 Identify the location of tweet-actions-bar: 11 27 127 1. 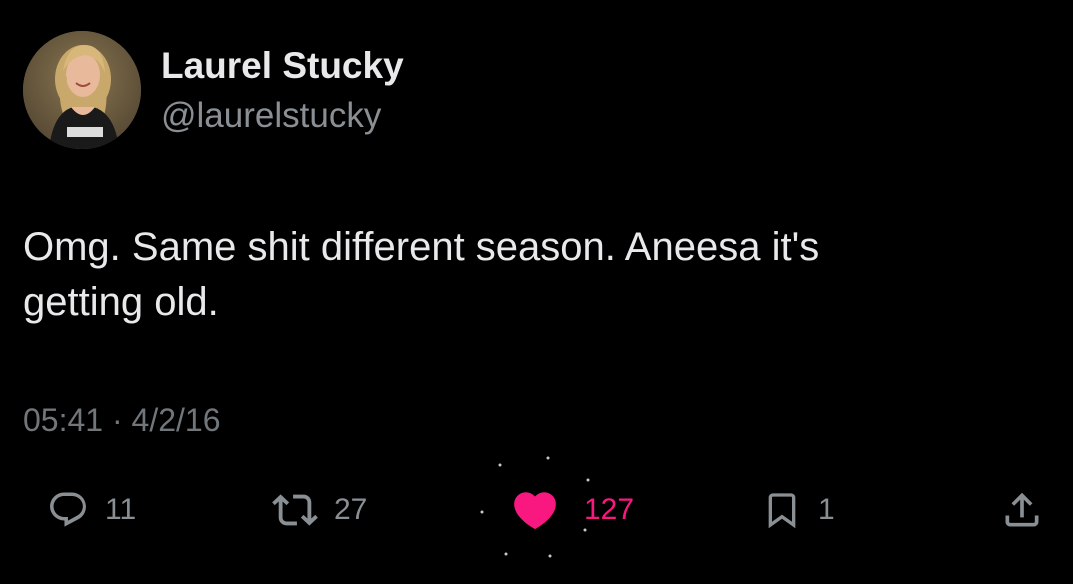
(536, 510).